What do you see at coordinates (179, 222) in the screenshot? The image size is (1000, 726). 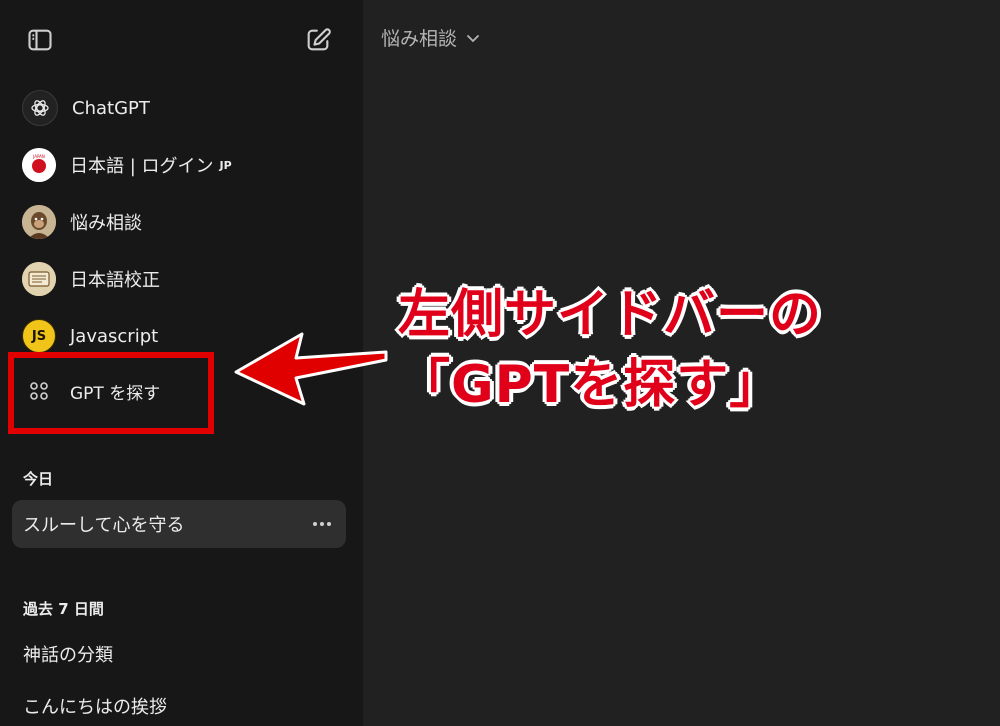 I see `gpt-item-worry-consult: 悩み相談` at bounding box center [179, 222].